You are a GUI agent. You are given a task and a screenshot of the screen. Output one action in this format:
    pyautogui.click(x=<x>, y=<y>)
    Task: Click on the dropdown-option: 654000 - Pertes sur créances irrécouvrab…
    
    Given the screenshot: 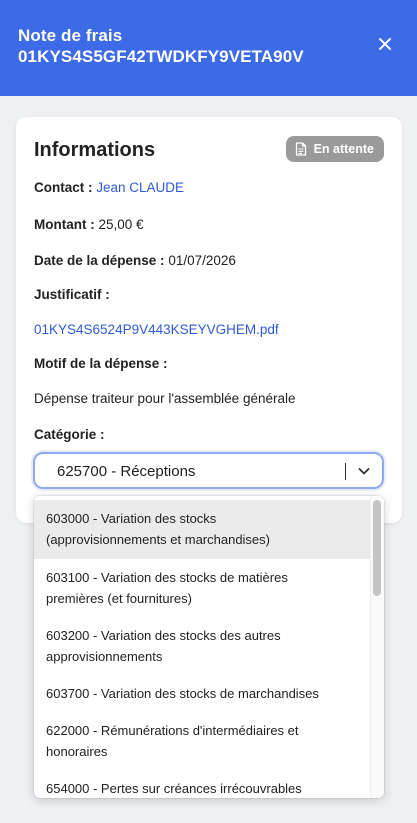 What is the action you would take?
    pyautogui.click(x=202, y=784)
    